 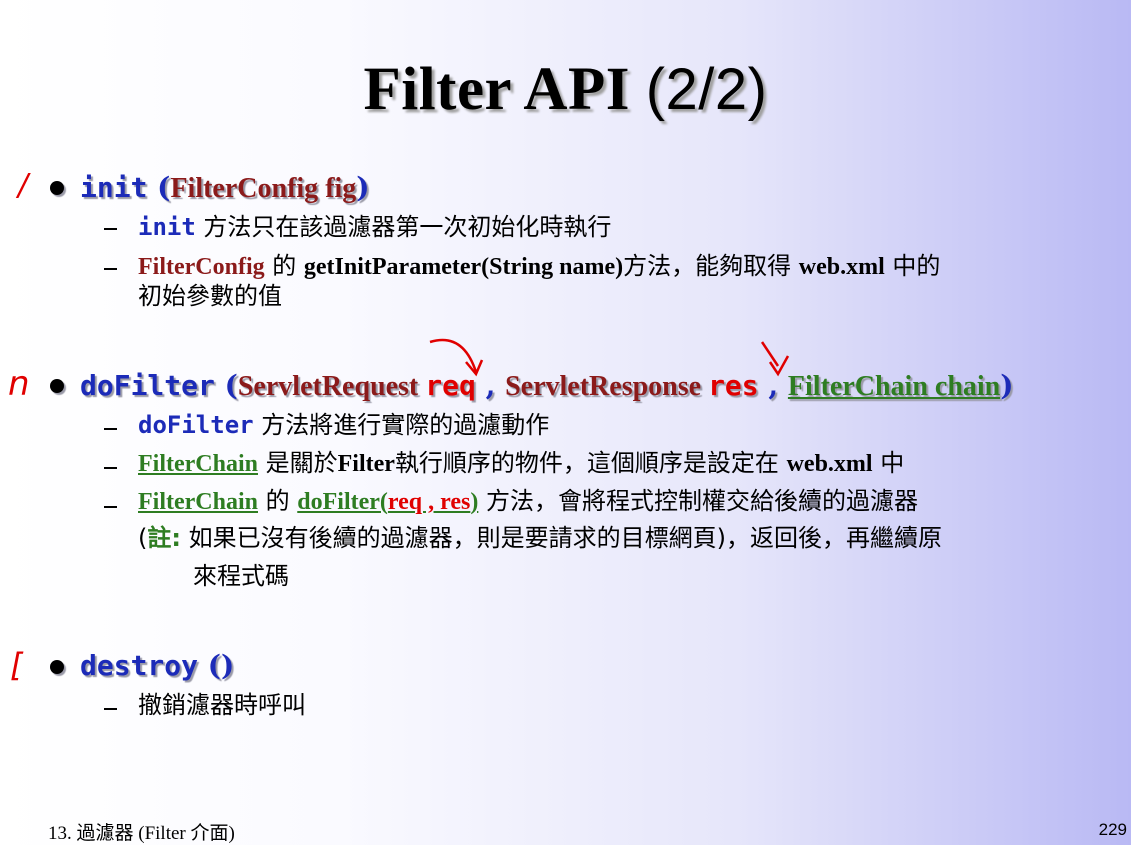 I want to click on ink-mark-destroy: [, so click(x=16, y=665).